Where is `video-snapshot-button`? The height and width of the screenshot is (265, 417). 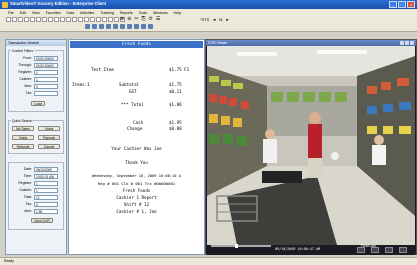 video-snapshot-button is located at coordinates (375, 250).